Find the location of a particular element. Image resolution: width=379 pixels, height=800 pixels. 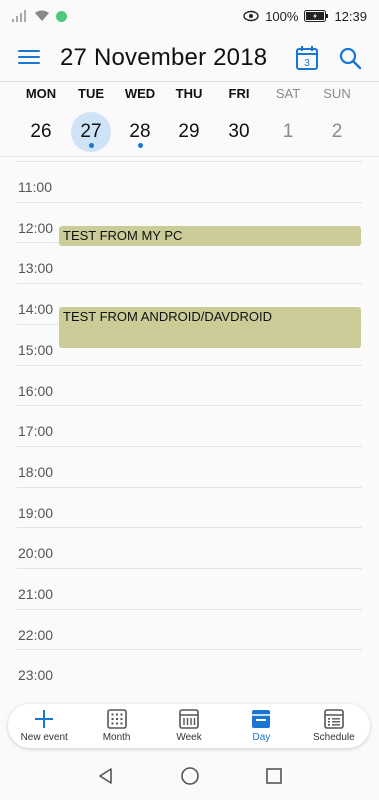

week-view-icon is located at coordinates (189, 719).